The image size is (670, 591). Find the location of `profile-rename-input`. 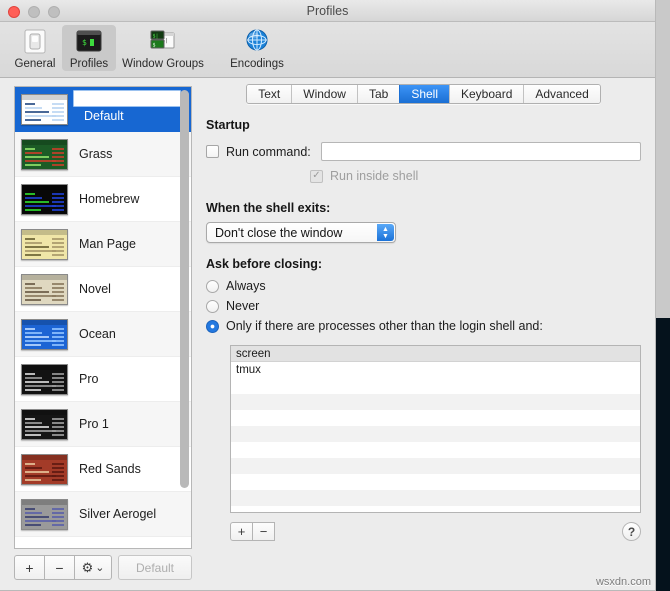

profile-rename-input is located at coordinates (127, 98).